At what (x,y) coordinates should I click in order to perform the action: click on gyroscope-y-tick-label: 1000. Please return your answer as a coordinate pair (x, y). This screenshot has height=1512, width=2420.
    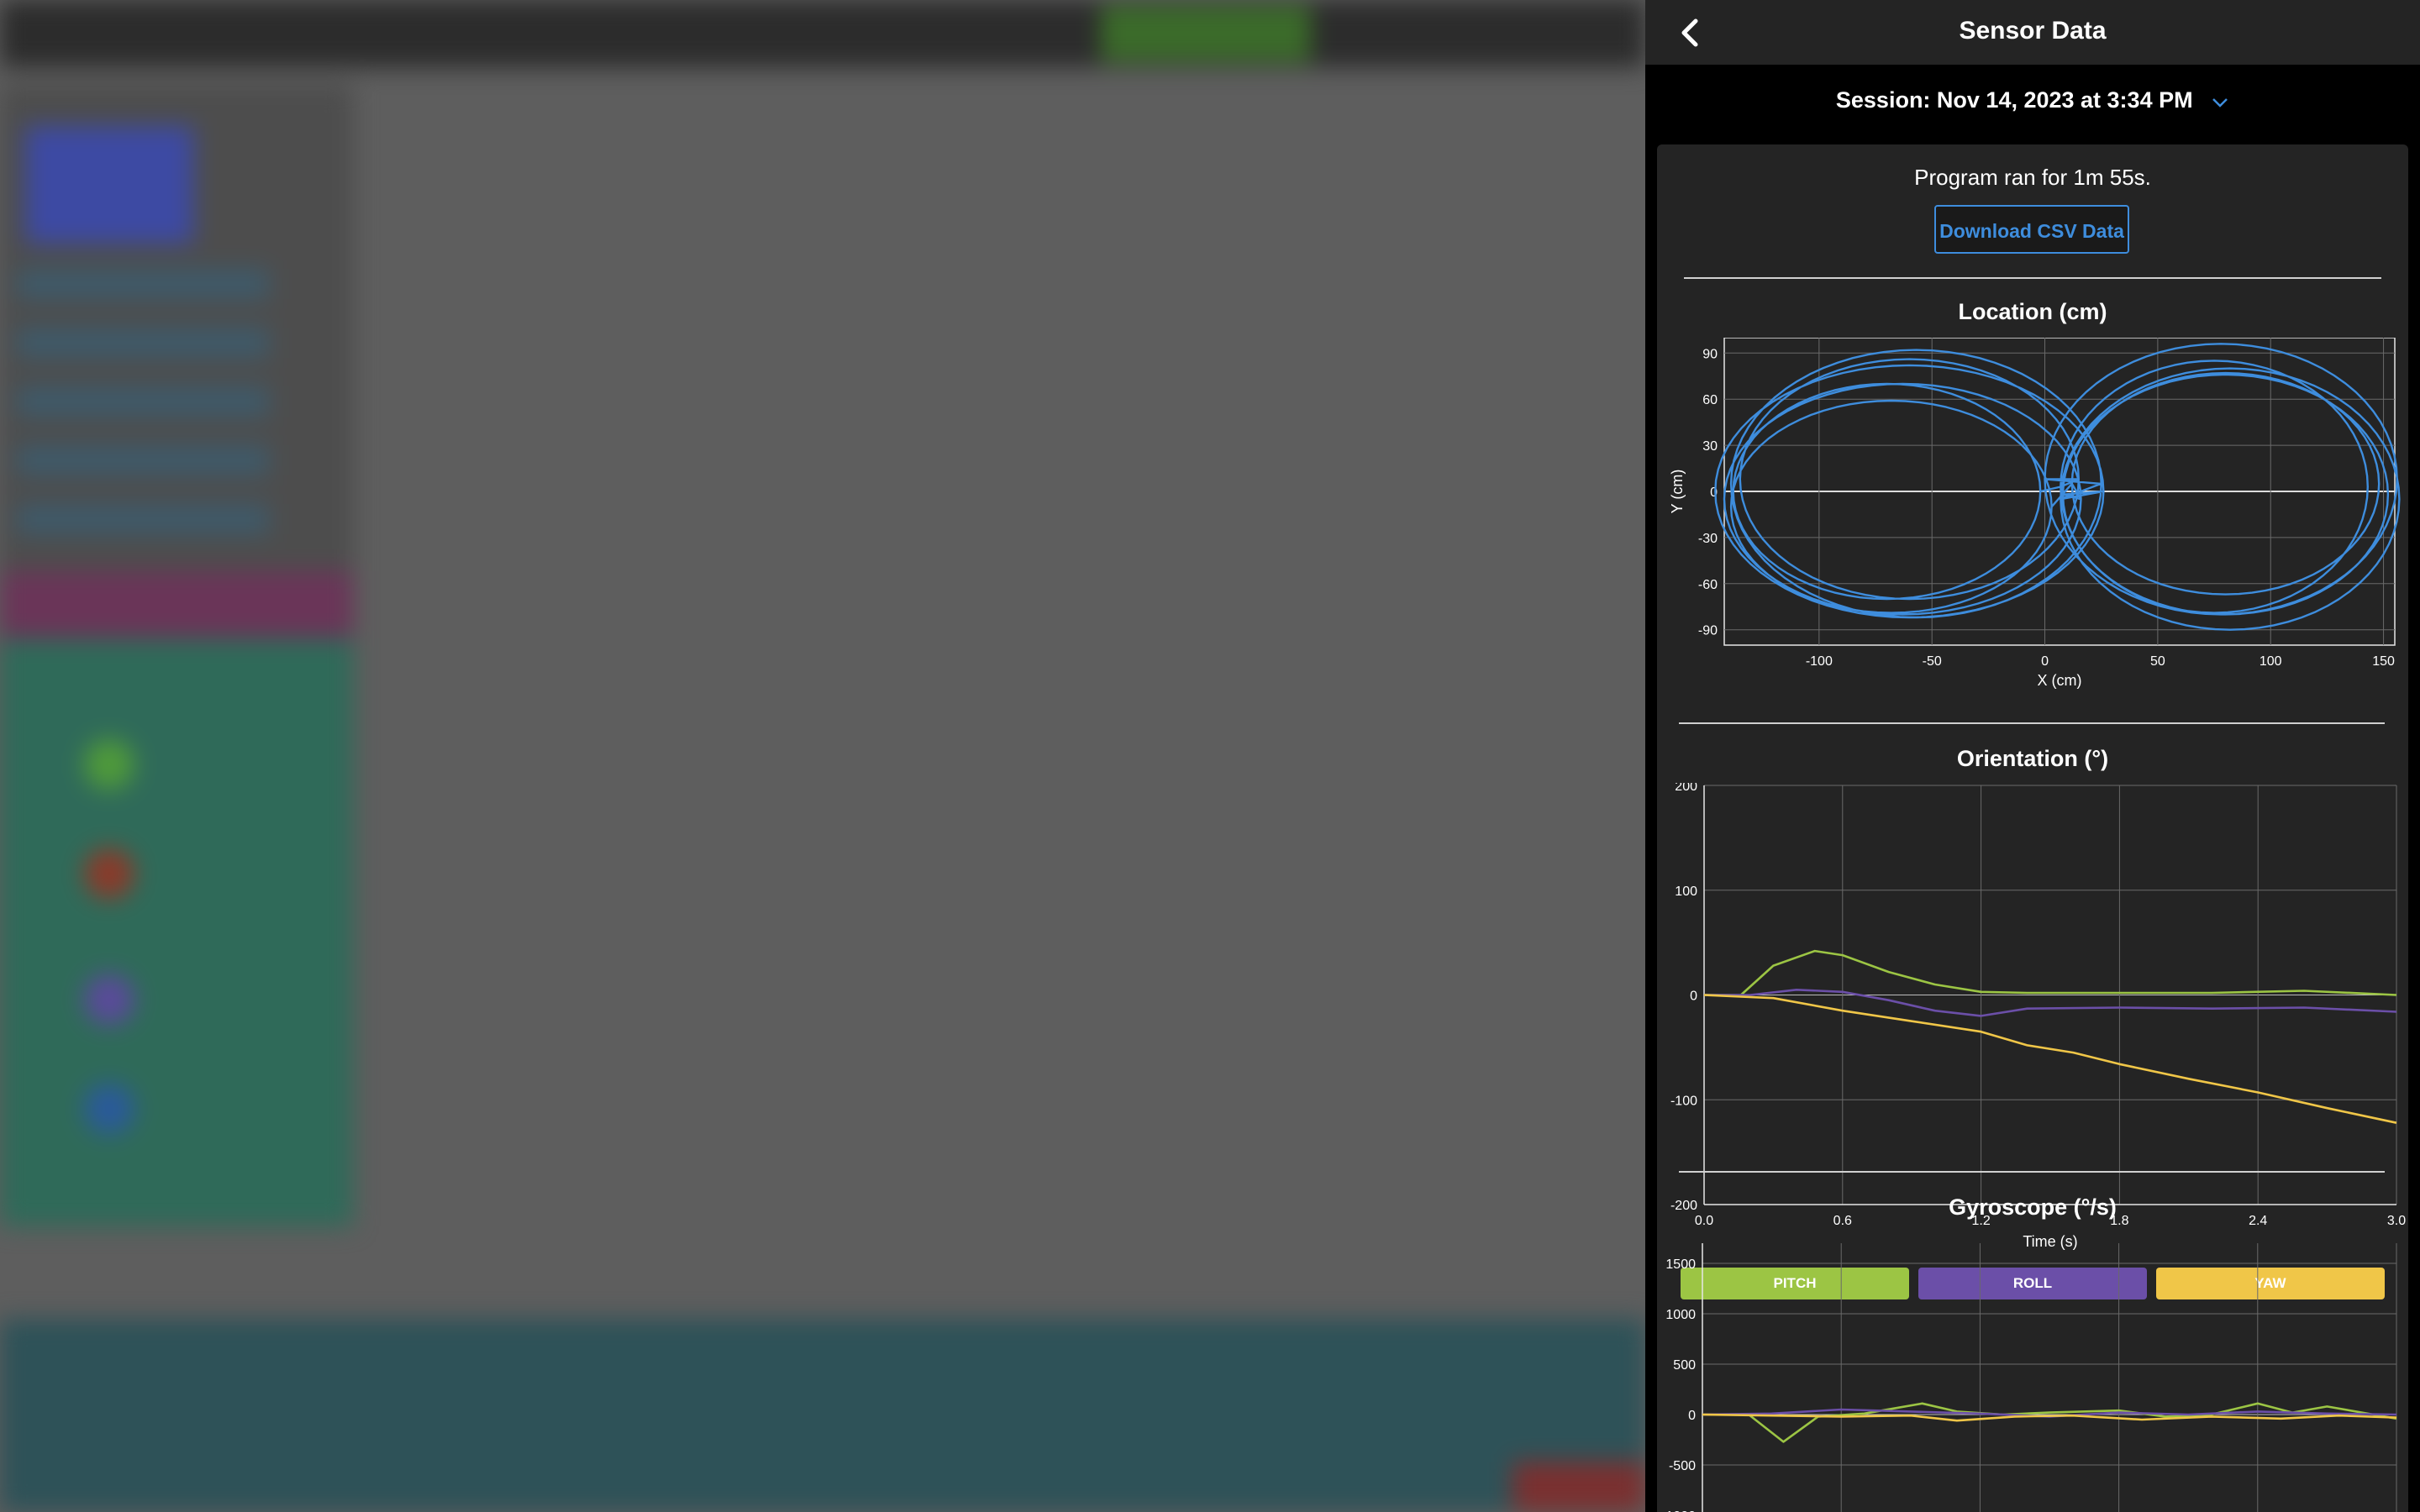
    Looking at the image, I should click on (1680, 1315).